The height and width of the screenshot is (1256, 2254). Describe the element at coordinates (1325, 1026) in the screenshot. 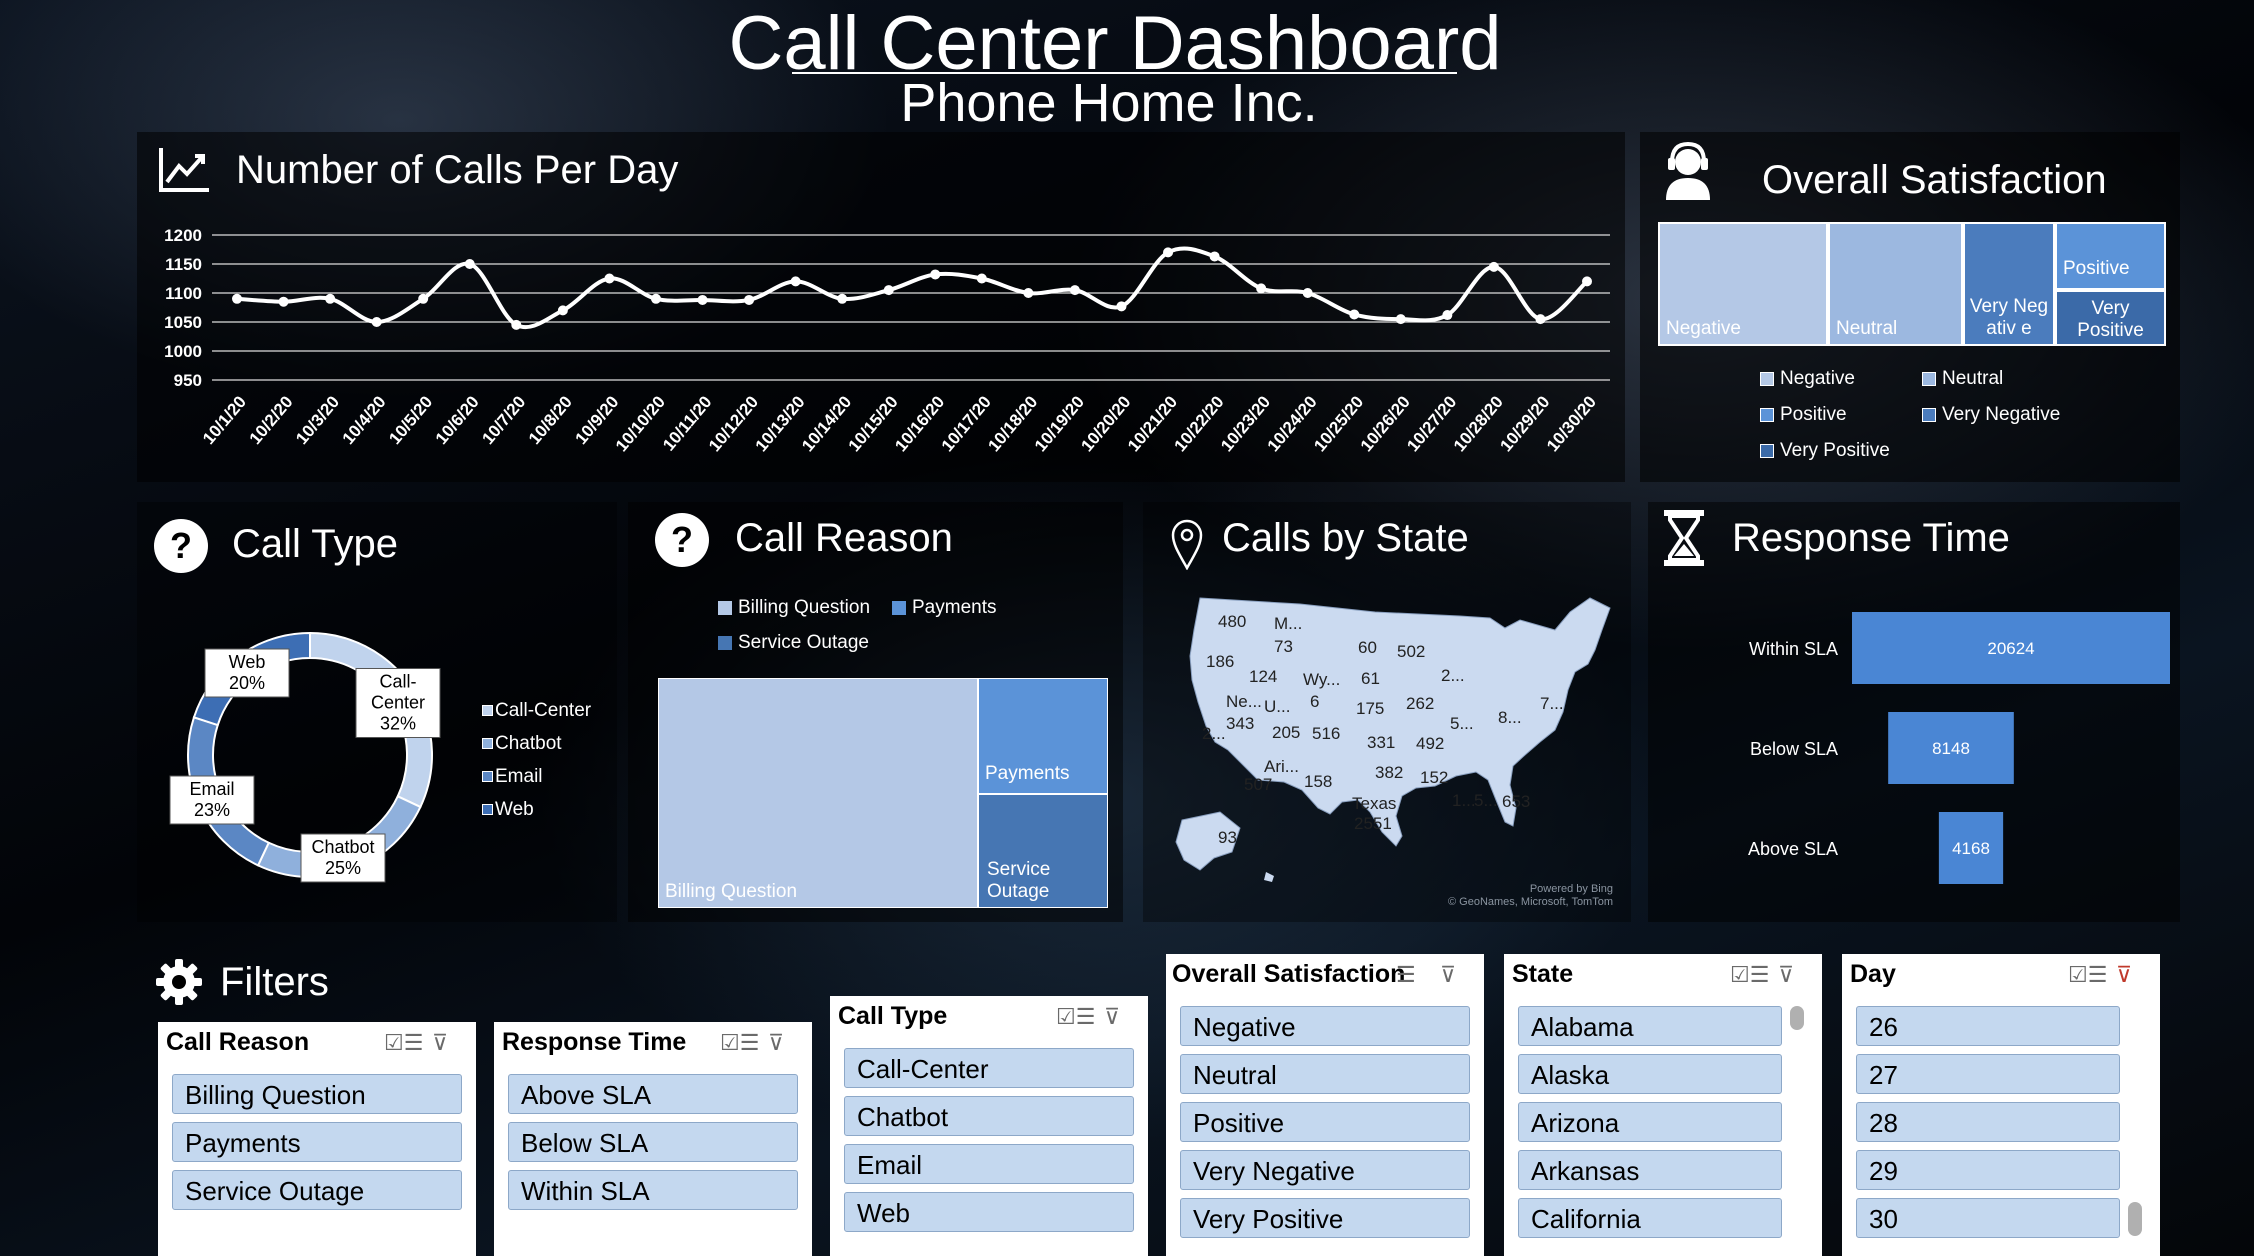

I see `slicer-item: Negative` at that location.